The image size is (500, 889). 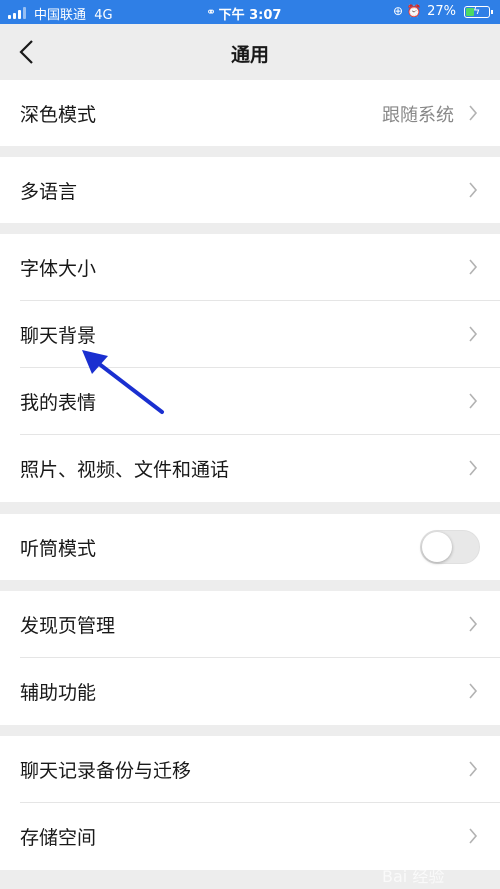 I want to click on earpiece-mode-toggle, so click(x=450, y=547).